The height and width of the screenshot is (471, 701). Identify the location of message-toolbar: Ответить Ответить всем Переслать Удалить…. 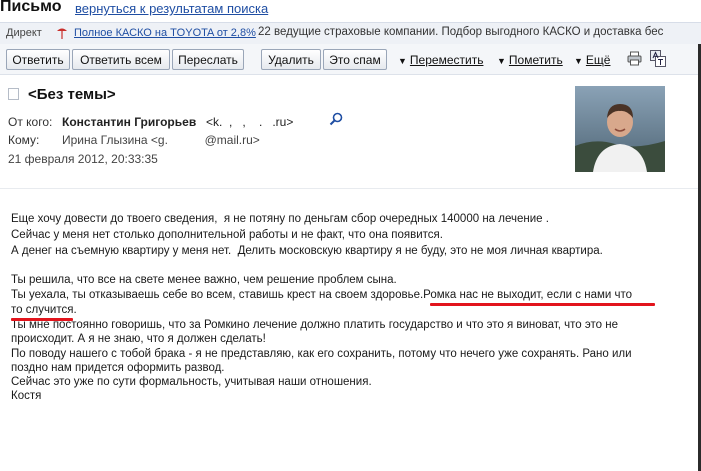
(350, 59).